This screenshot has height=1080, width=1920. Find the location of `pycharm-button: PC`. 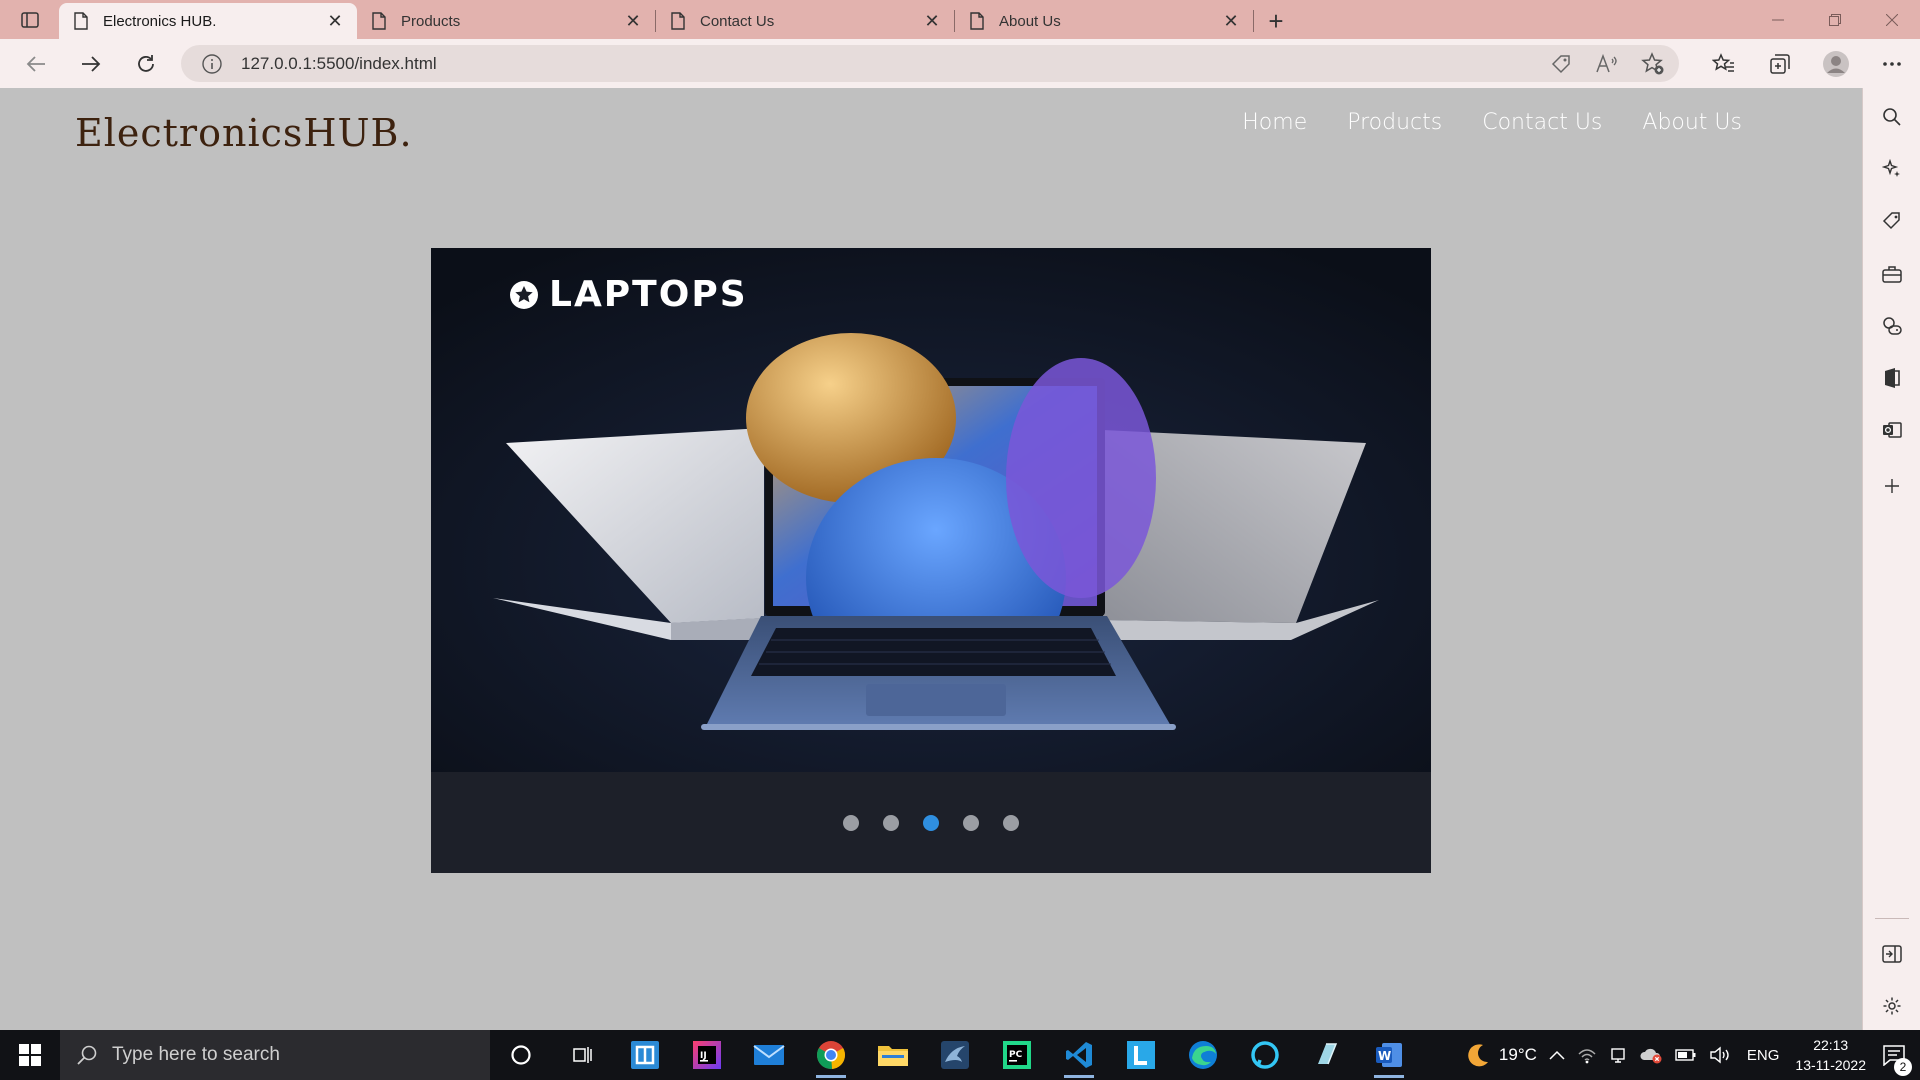

pycharm-button: PC is located at coordinates (1017, 1055).